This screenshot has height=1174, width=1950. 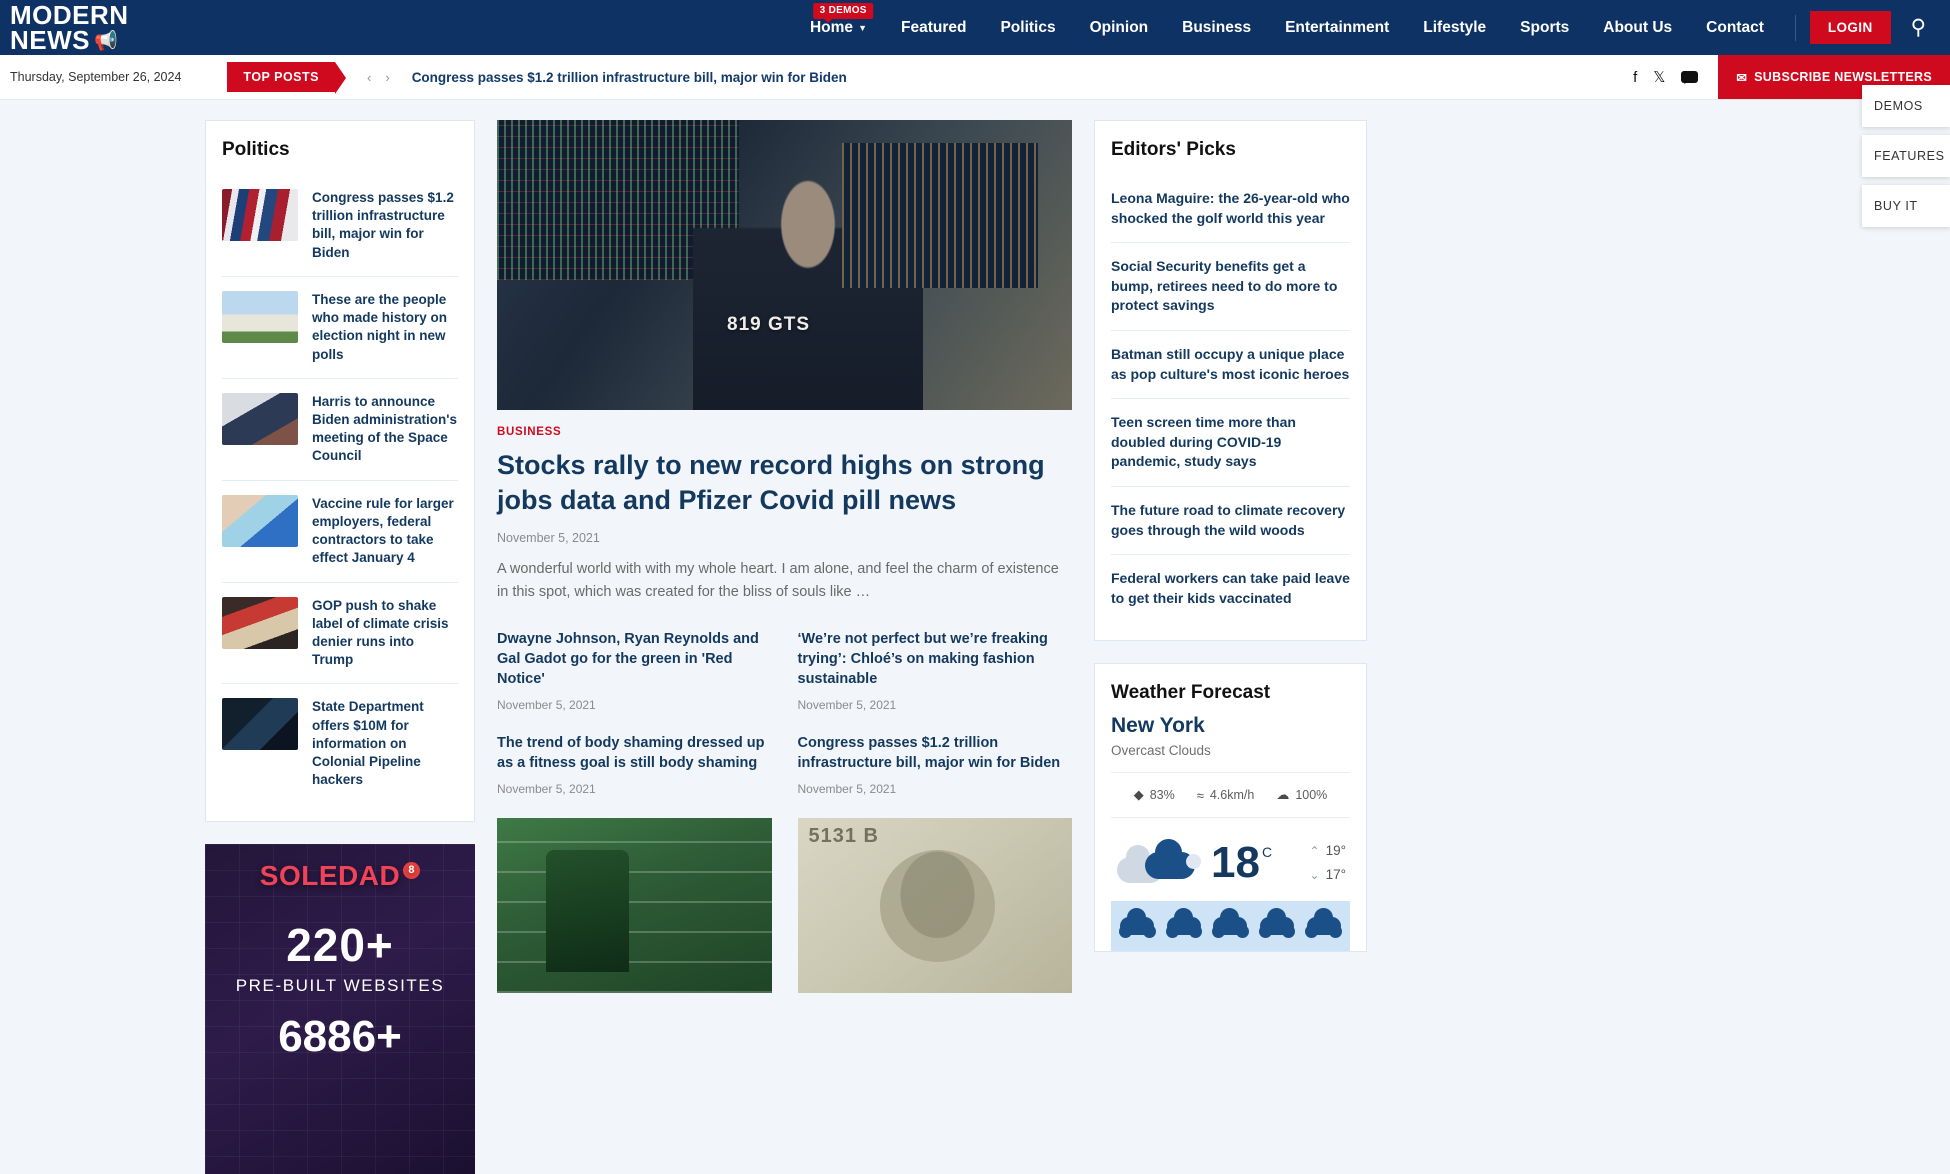 I want to click on weather-stat-wind: ≈ 4.6km/h, so click(x=1226, y=795).